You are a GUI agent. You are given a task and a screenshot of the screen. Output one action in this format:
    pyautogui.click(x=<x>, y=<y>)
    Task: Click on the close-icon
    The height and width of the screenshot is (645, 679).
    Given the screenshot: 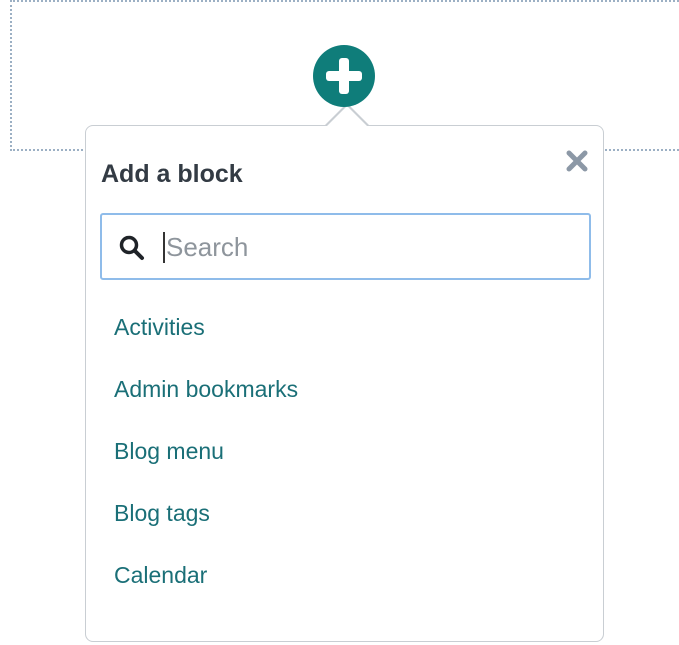 What is the action you would take?
    pyautogui.click(x=577, y=161)
    